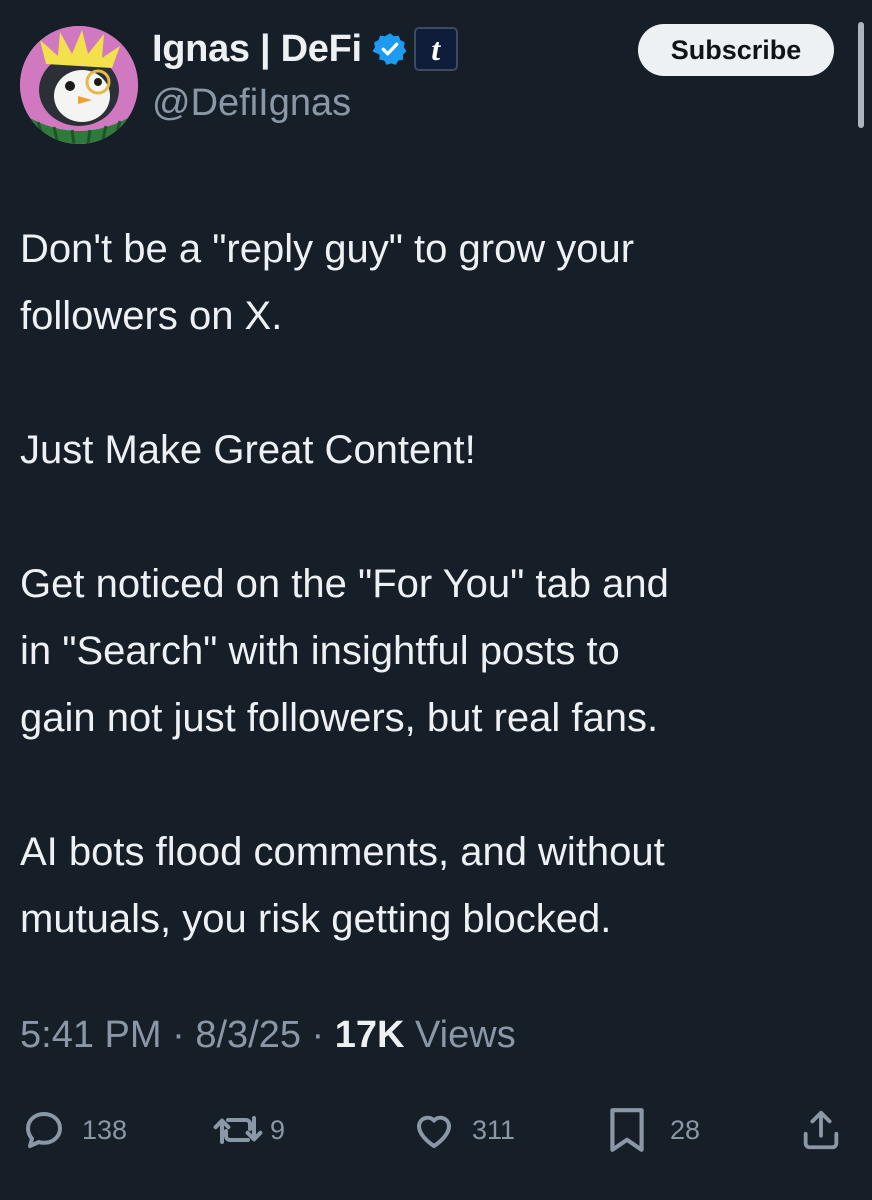 The image size is (872, 1200). I want to click on repost-button: 9, so click(248, 1130).